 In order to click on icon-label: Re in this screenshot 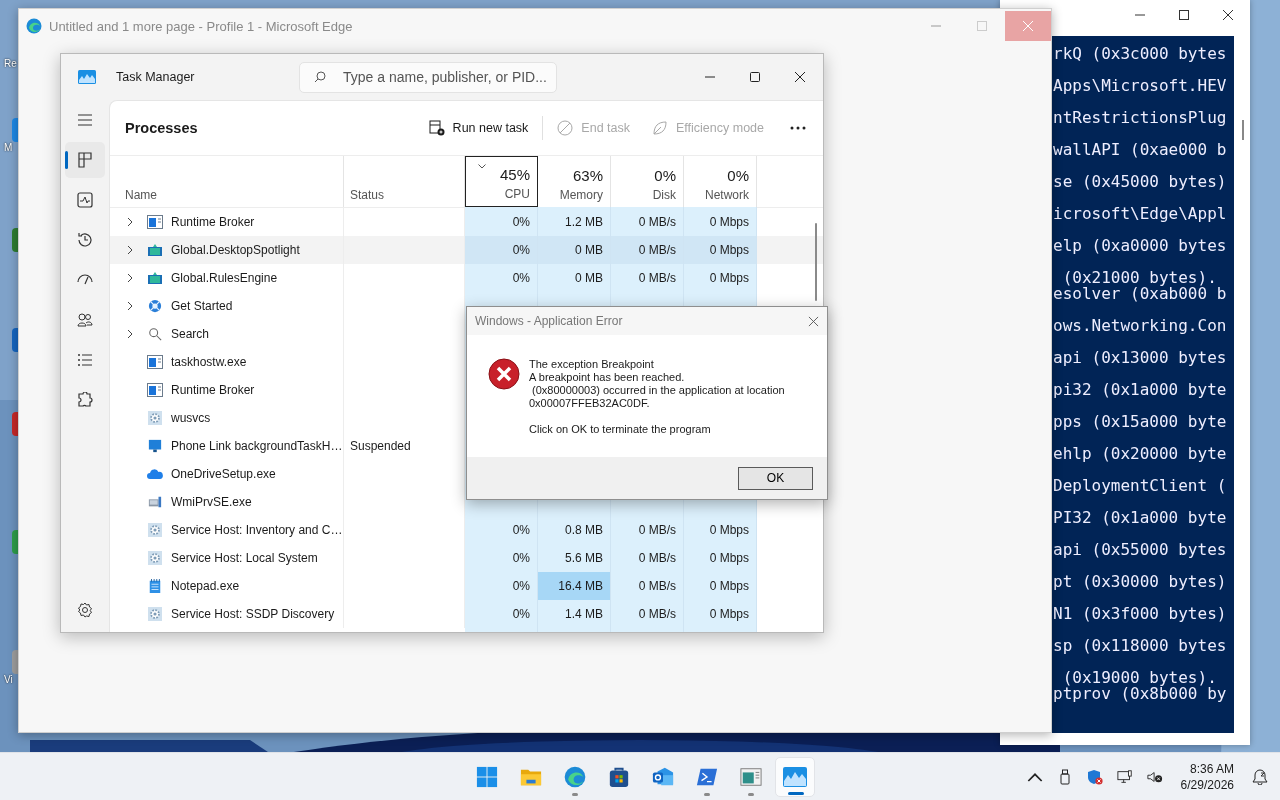, I will do `click(10, 64)`.